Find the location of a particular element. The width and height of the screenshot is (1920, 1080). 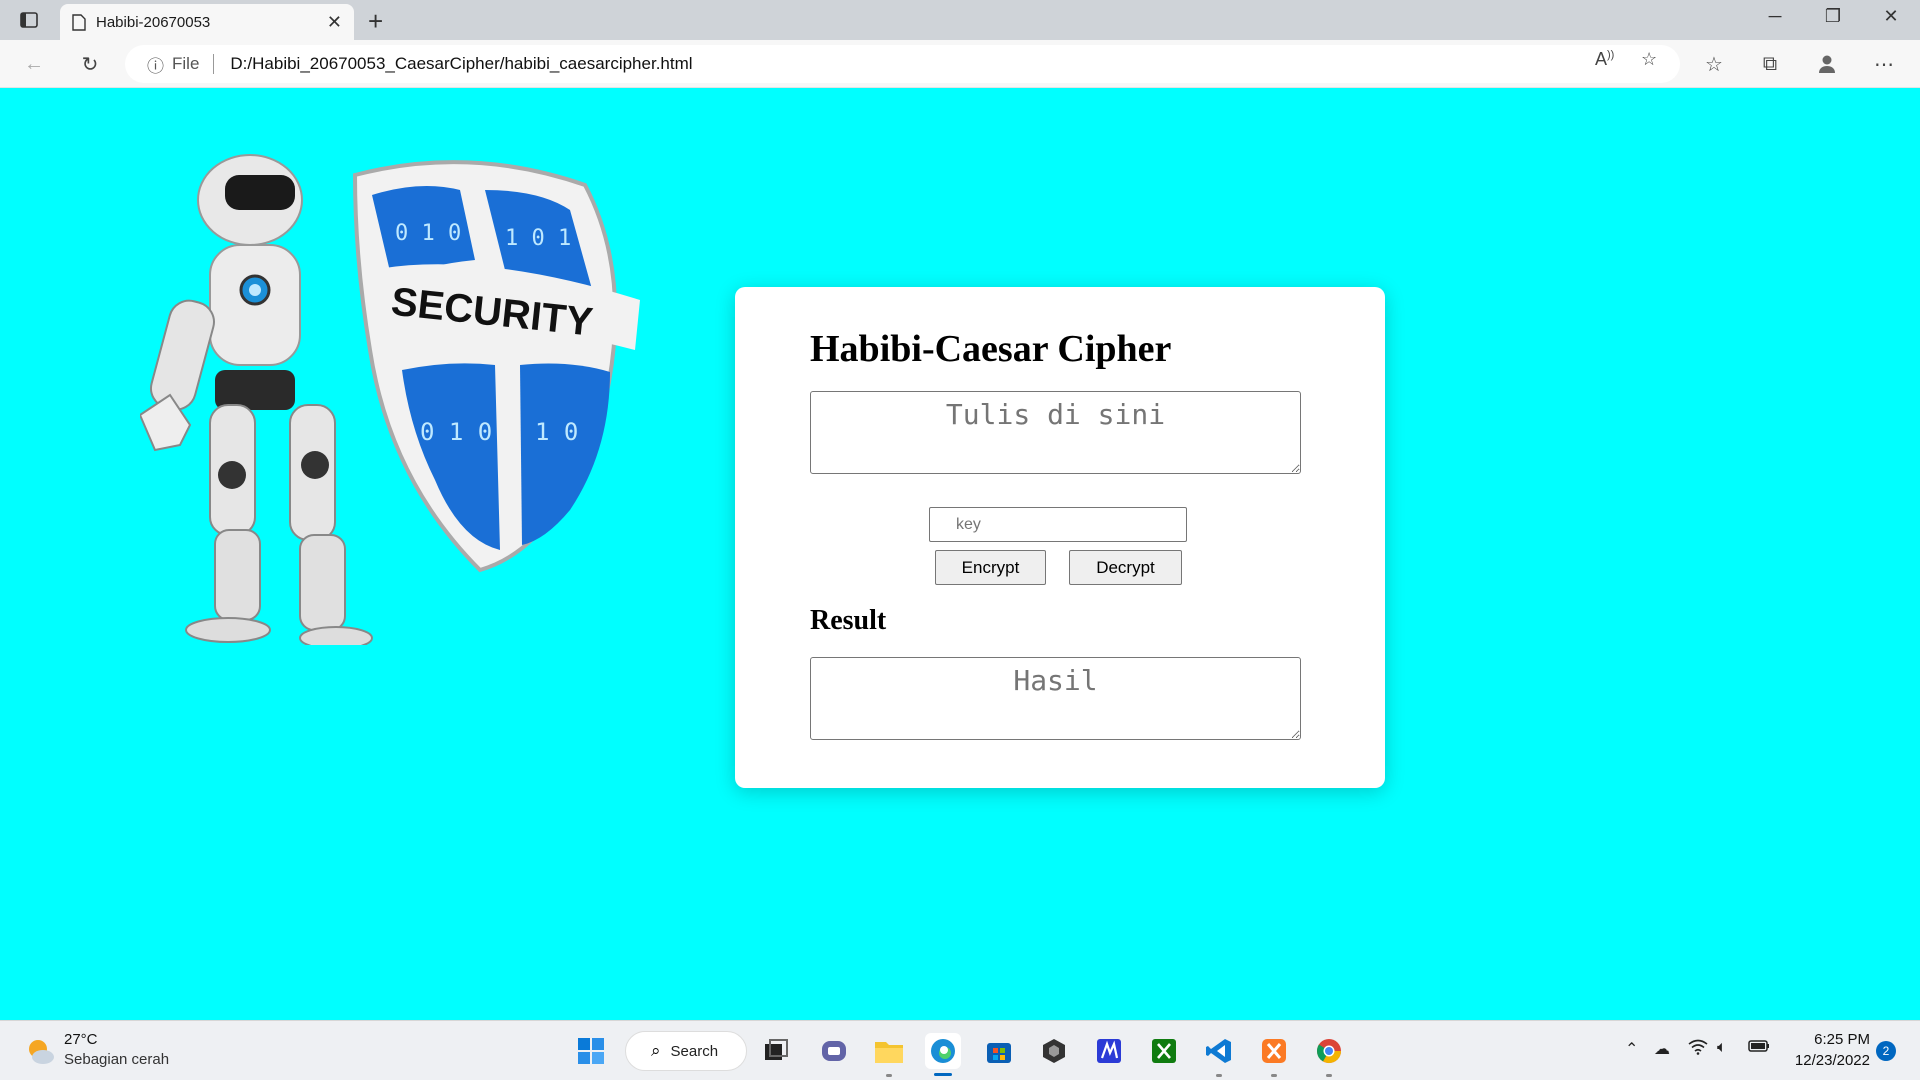

back-icon: ← is located at coordinates (34, 64).